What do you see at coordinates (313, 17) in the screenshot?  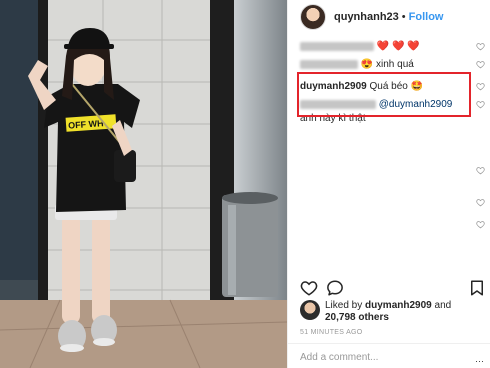 I see `avatar` at bounding box center [313, 17].